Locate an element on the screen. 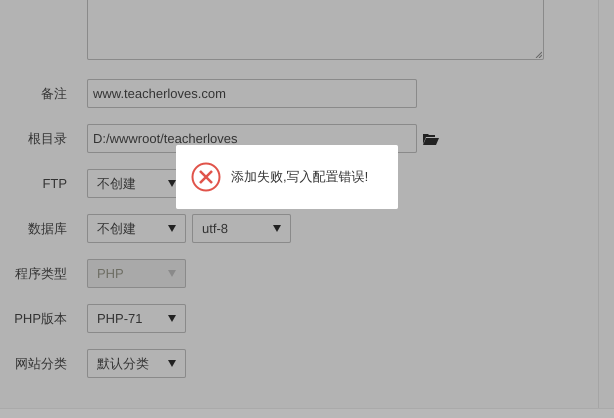 The width and height of the screenshot is (614, 418). field-label: 备注 is located at coordinates (53, 93).